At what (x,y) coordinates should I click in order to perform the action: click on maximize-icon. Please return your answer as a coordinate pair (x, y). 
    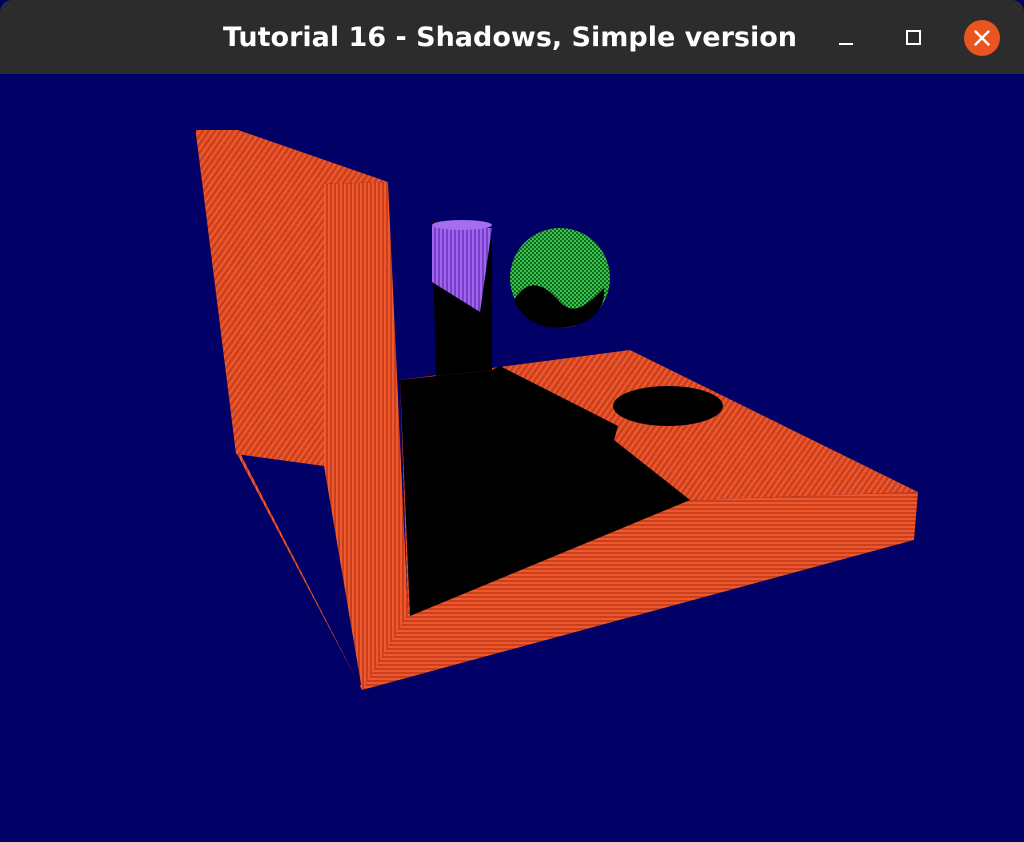
    Looking at the image, I should click on (913, 37).